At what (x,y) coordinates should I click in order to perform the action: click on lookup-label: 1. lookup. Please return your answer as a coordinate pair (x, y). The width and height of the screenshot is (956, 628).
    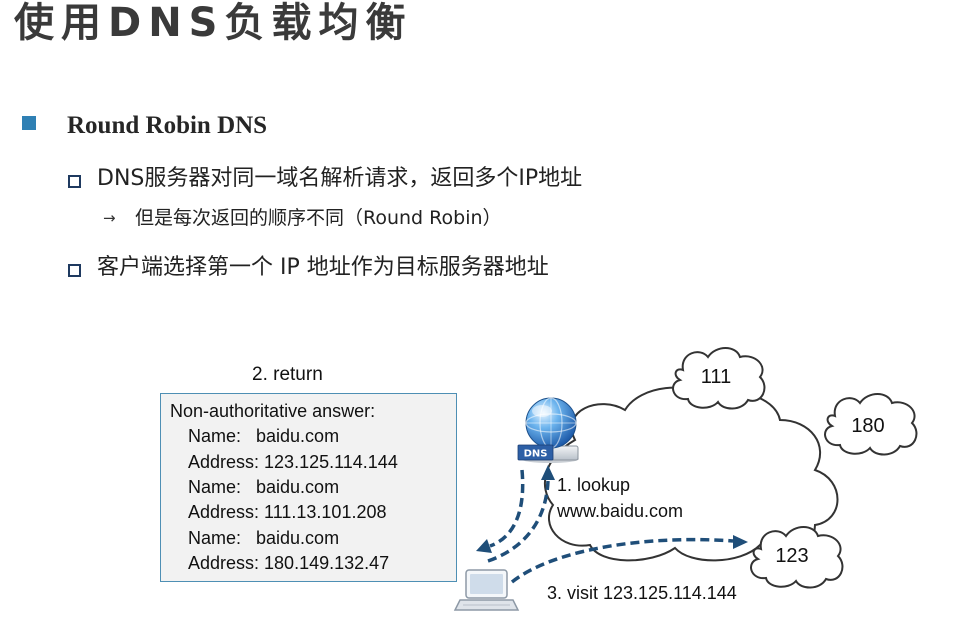
    Looking at the image, I should click on (594, 485).